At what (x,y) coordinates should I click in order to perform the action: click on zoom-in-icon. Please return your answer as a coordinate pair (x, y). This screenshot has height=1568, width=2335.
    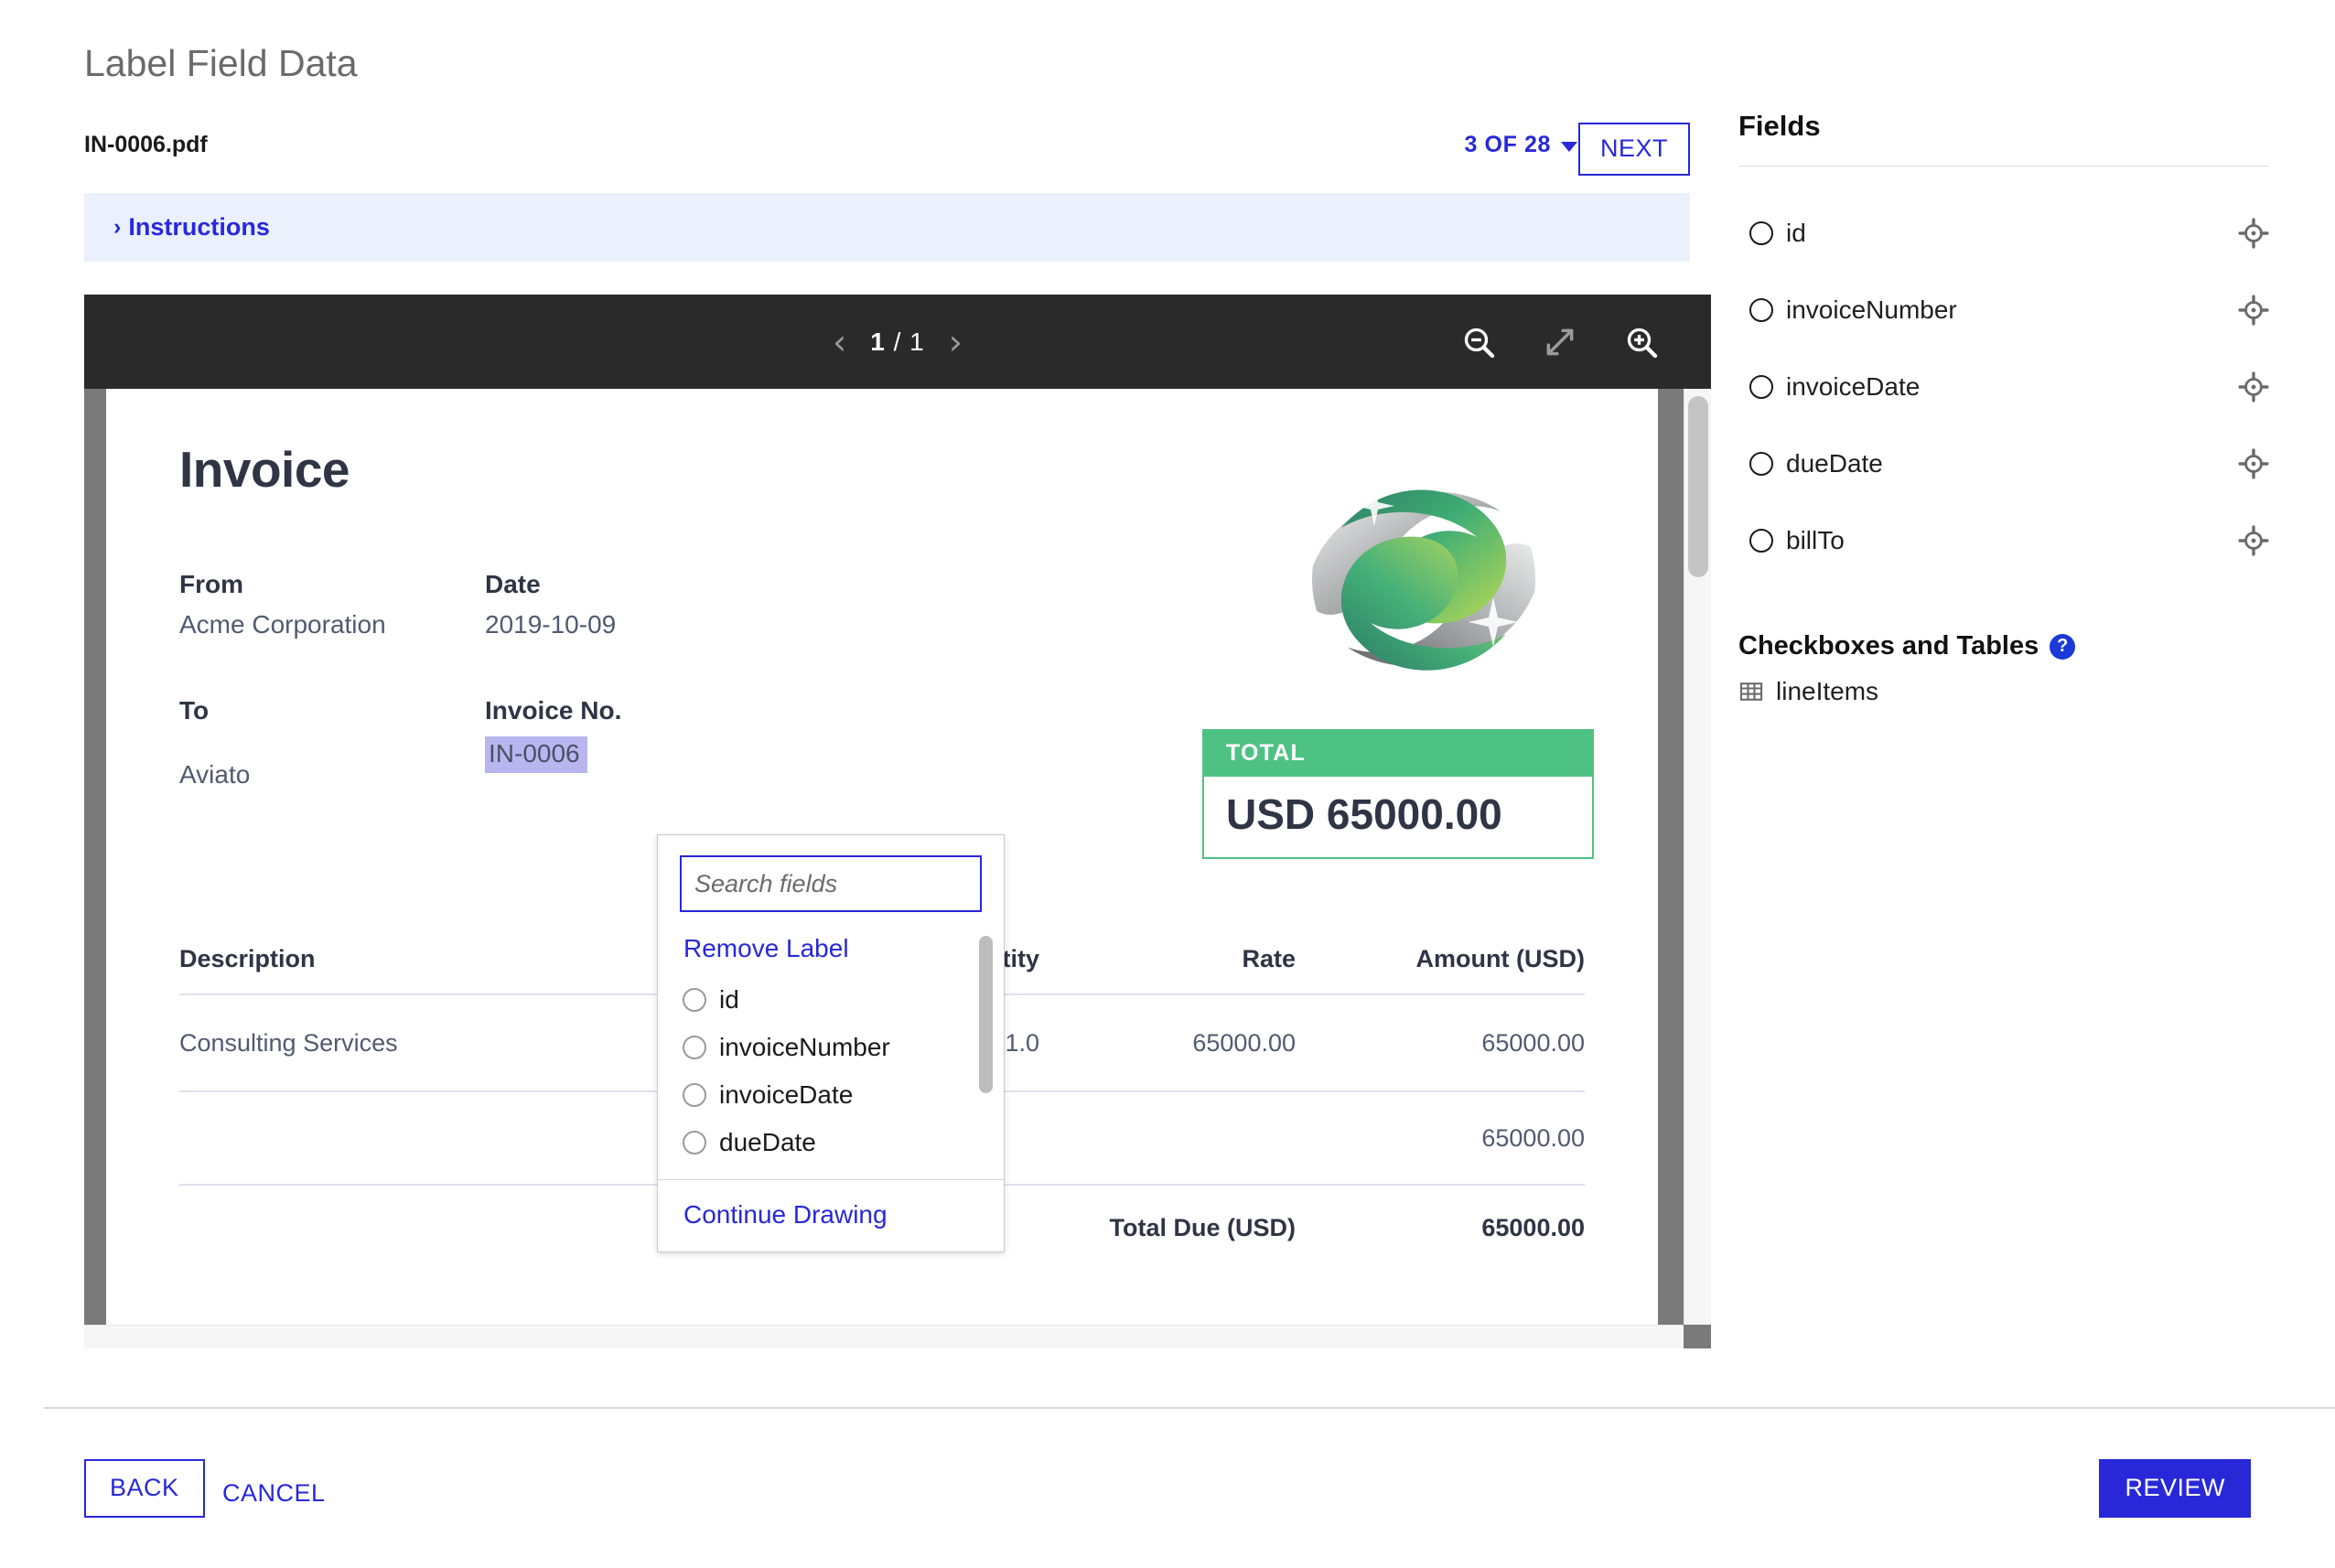
    Looking at the image, I should click on (1641, 342).